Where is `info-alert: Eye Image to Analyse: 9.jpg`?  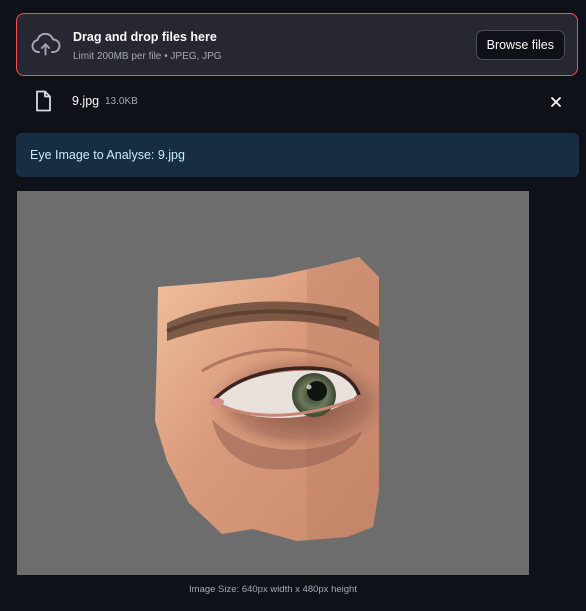
info-alert: Eye Image to Analyse: 9.jpg is located at coordinates (297, 155).